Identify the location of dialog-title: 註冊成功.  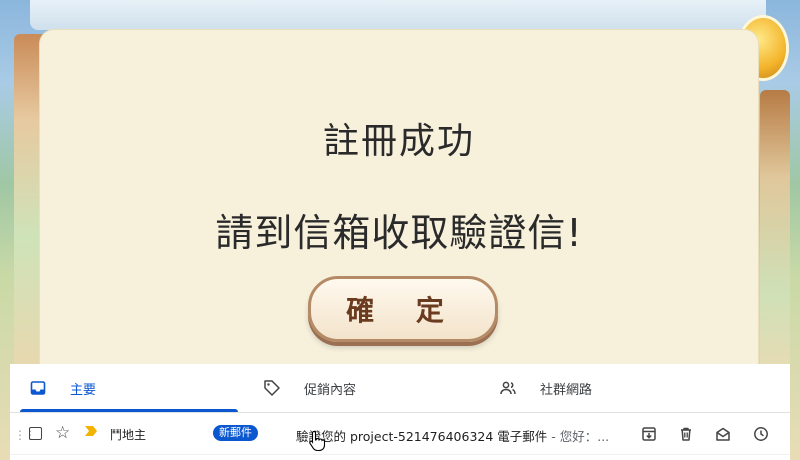
(398, 141).